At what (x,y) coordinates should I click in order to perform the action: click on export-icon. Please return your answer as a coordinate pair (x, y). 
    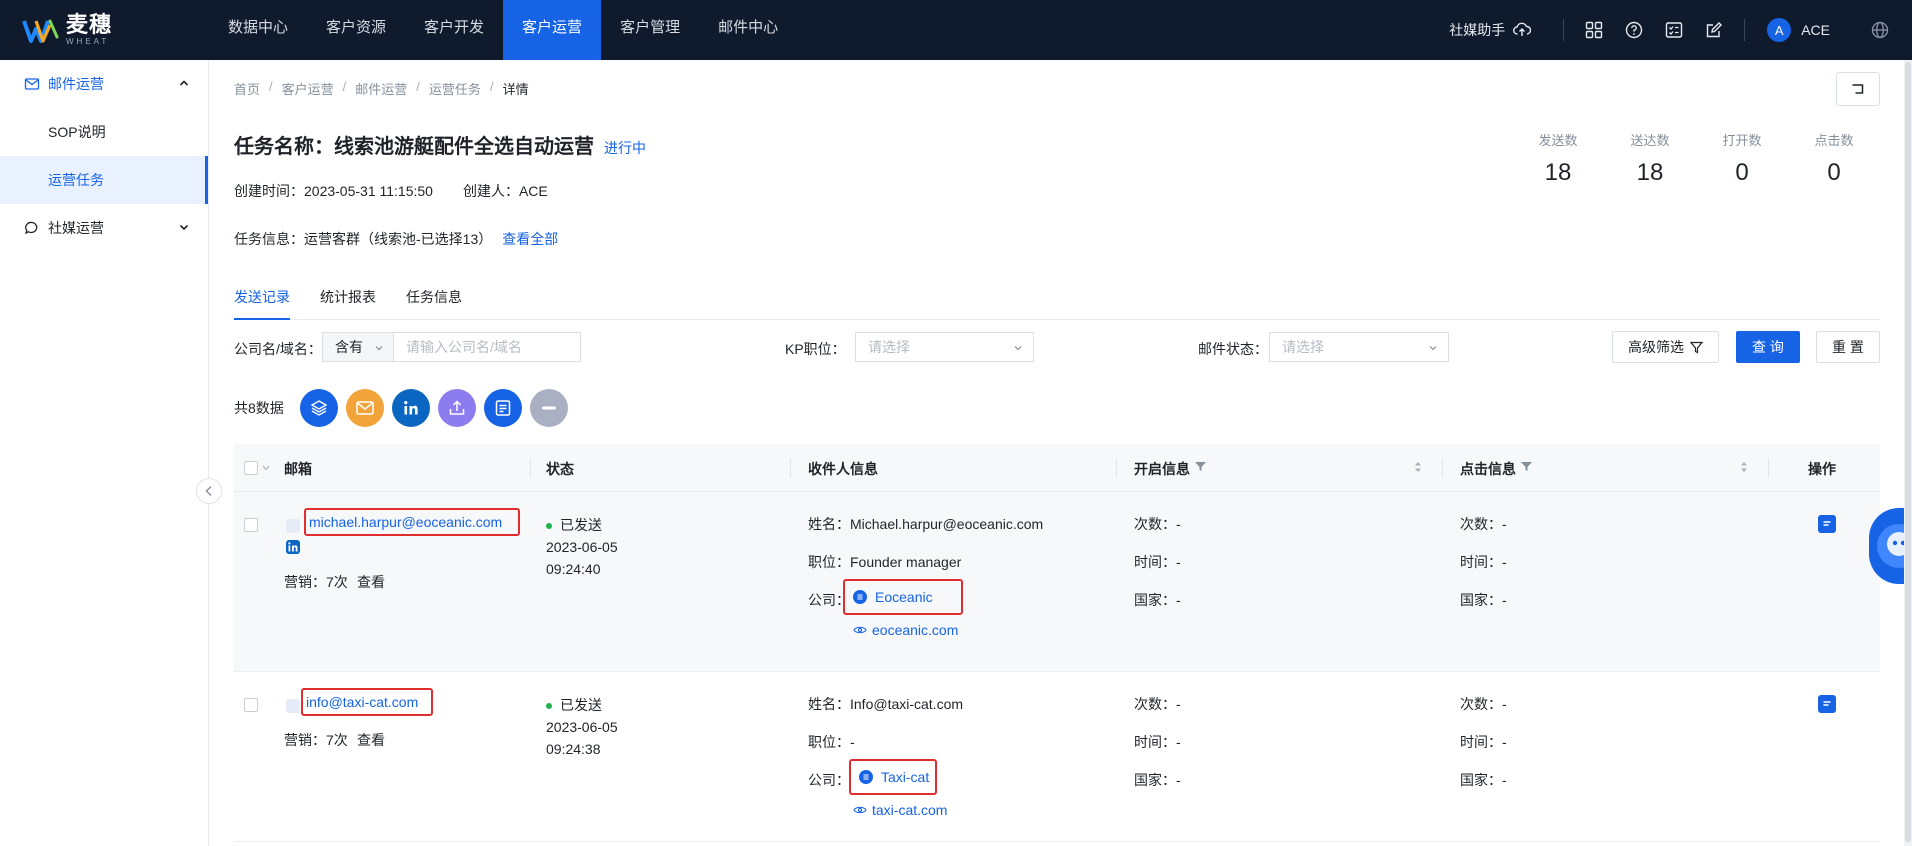
    Looking at the image, I should click on (456, 408).